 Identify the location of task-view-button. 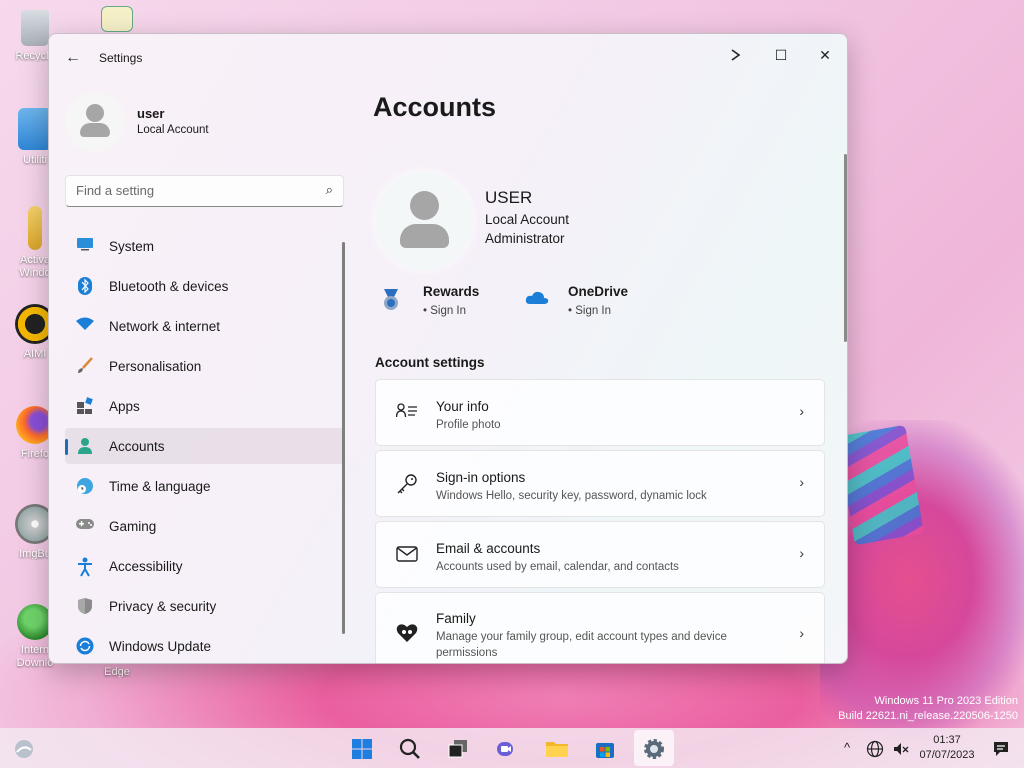
(458, 748).